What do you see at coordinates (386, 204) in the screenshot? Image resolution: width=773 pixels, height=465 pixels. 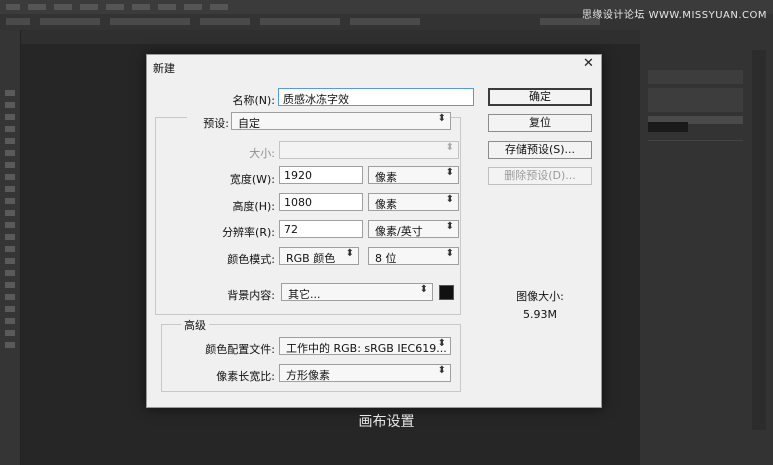 I see `height-unit-value: 像素` at bounding box center [386, 204].